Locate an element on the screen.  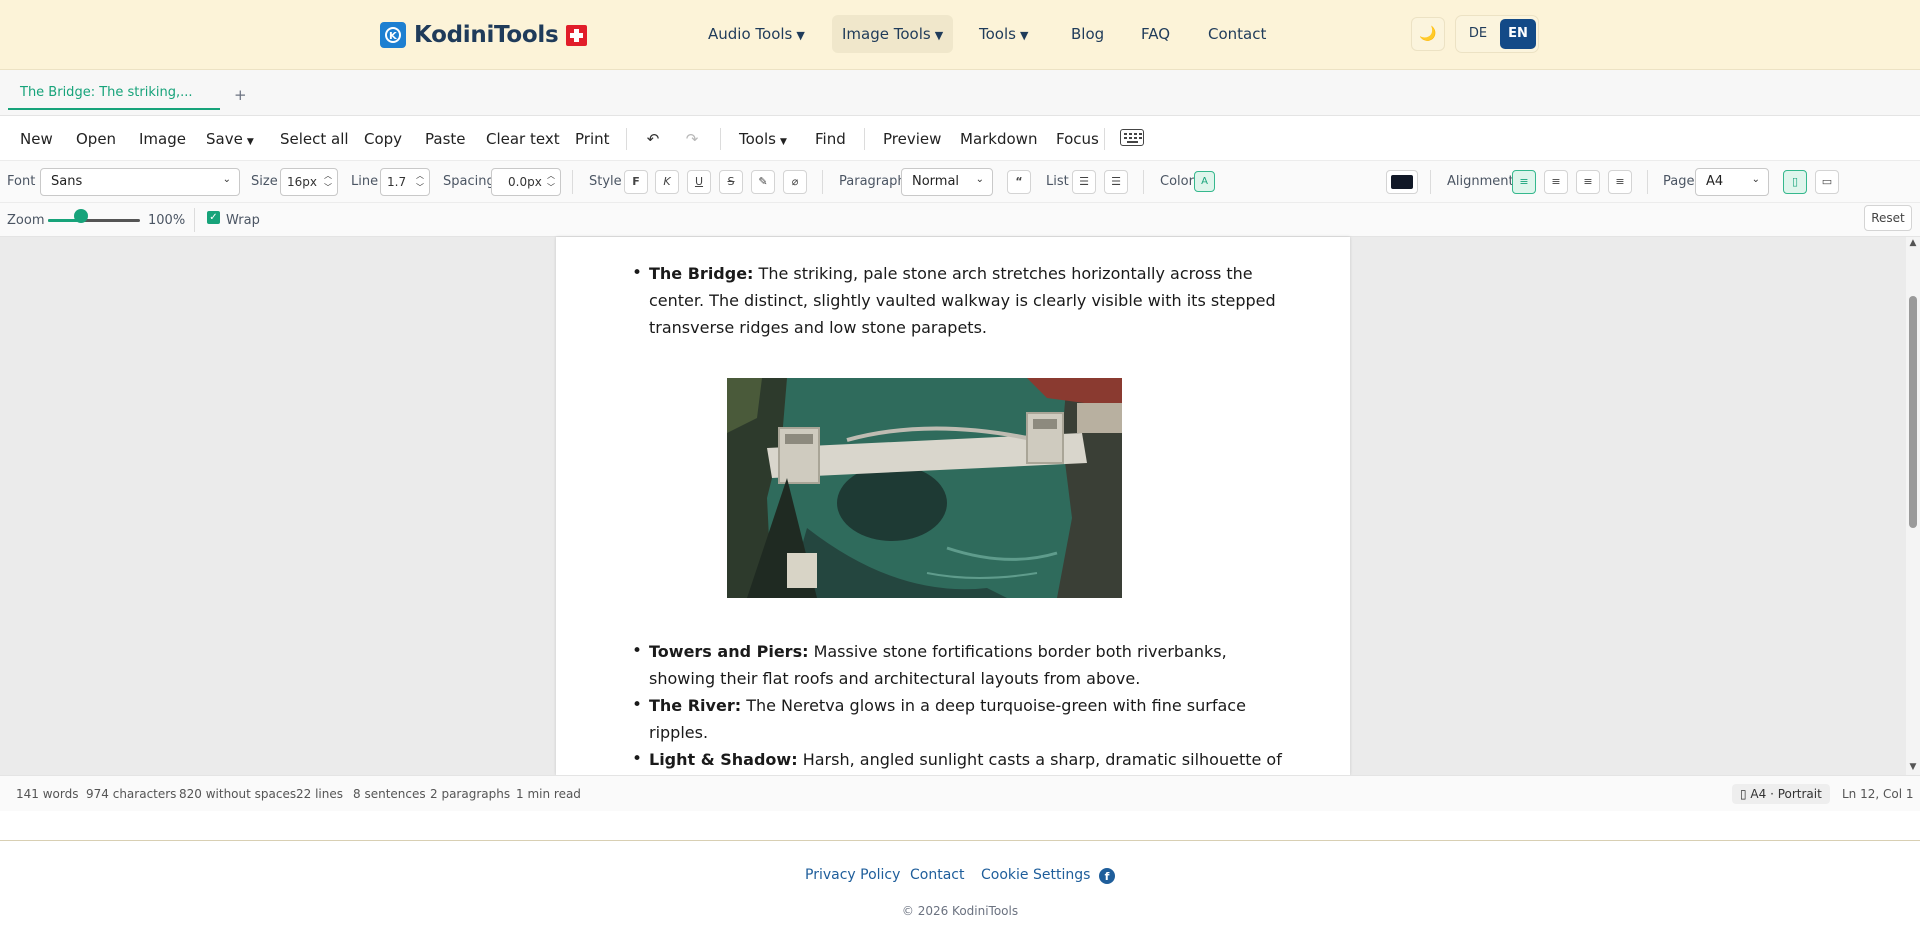
align-left-icon: ≡ is located at coordinates (1524, 182).